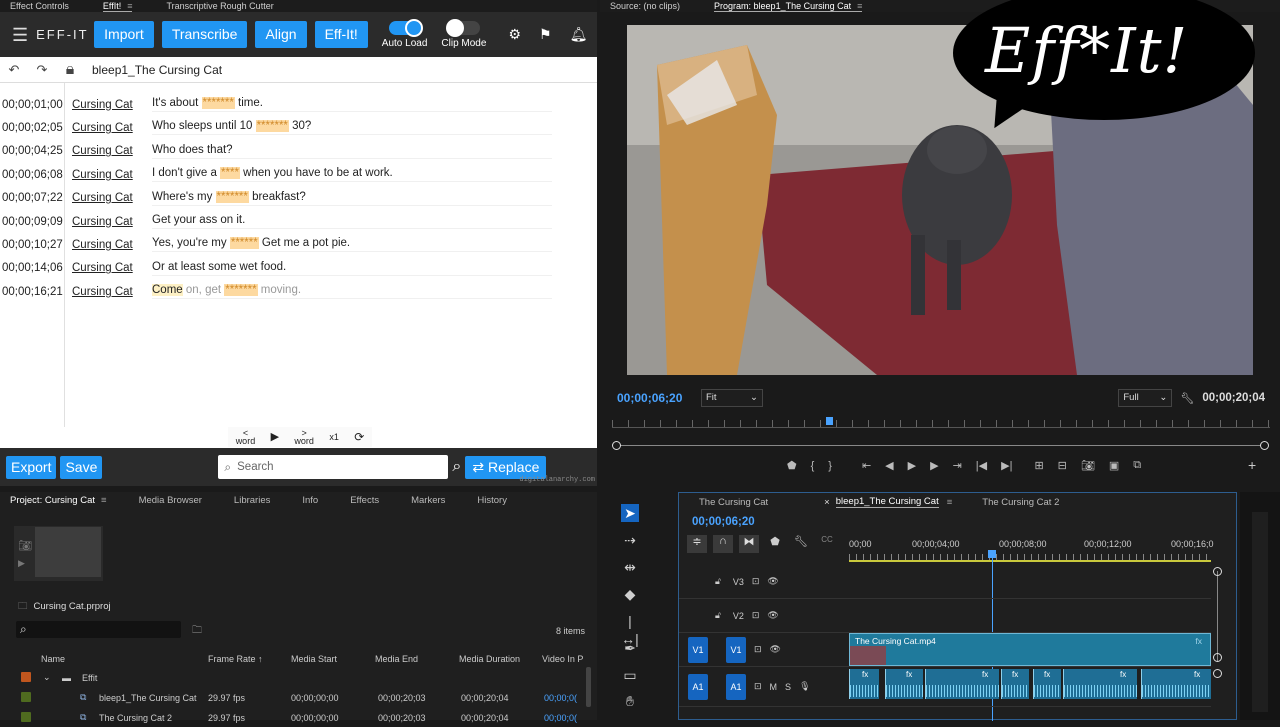  Describe the element at coordinates (36, 268) in the screenshot. I see `row-timecode: 00;00;14;06` at that location.